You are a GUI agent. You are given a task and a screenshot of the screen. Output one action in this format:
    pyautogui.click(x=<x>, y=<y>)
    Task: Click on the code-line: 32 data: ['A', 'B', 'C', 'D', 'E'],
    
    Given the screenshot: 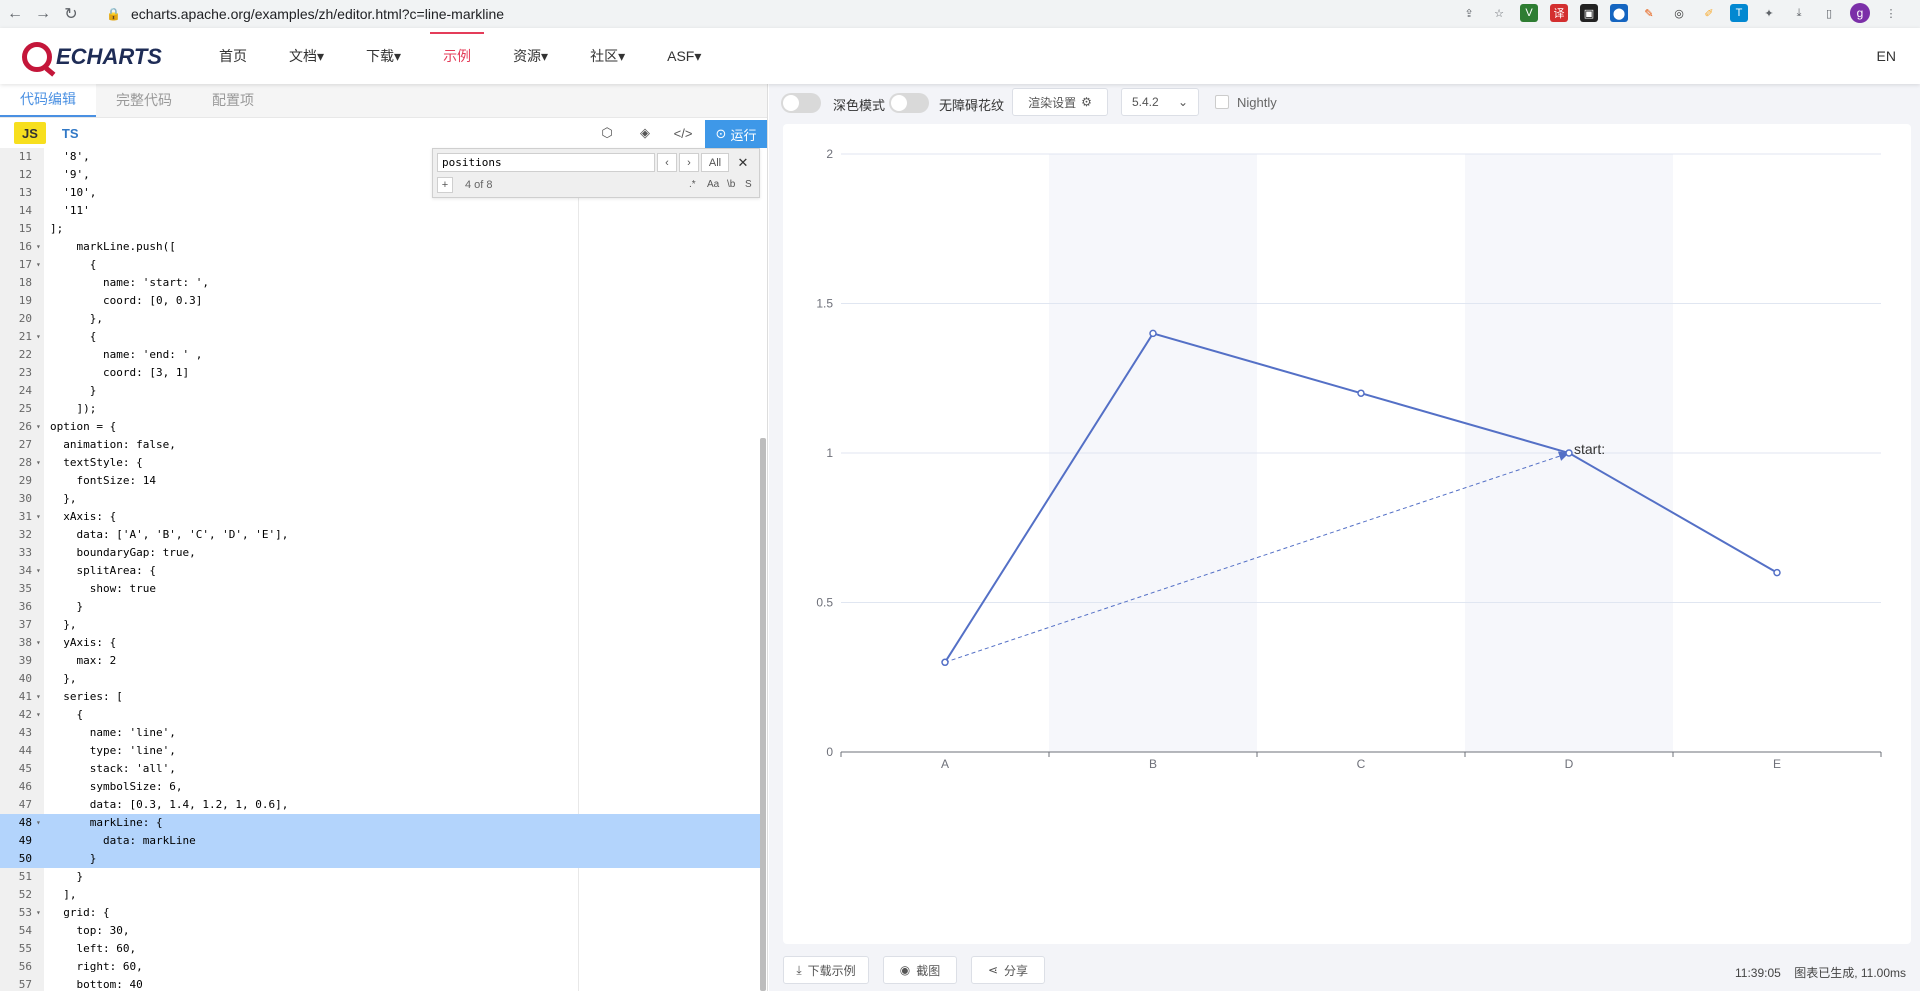 What is the action you would take?
    pyautogui.click(x=380, y=535)
    